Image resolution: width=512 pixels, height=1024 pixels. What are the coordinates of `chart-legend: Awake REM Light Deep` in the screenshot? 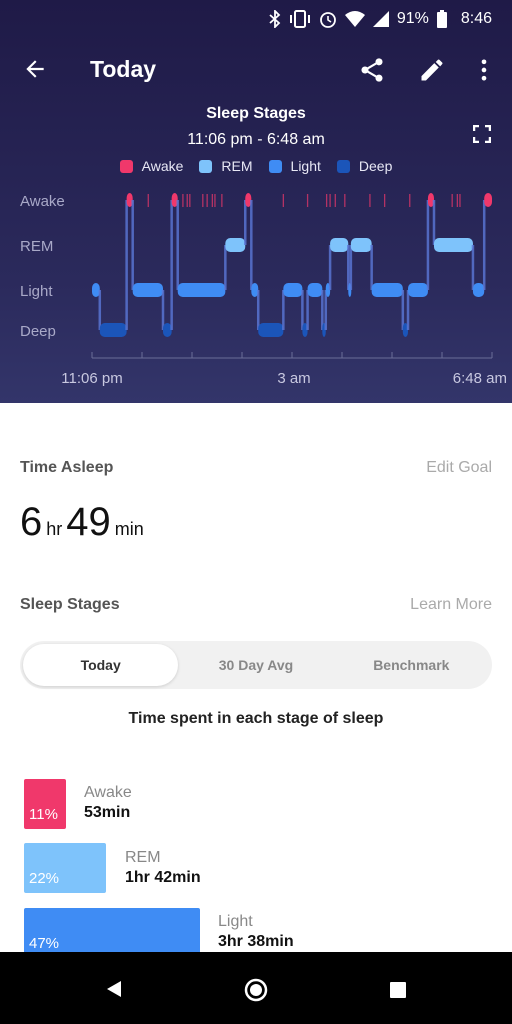 It's located at (256, 166).